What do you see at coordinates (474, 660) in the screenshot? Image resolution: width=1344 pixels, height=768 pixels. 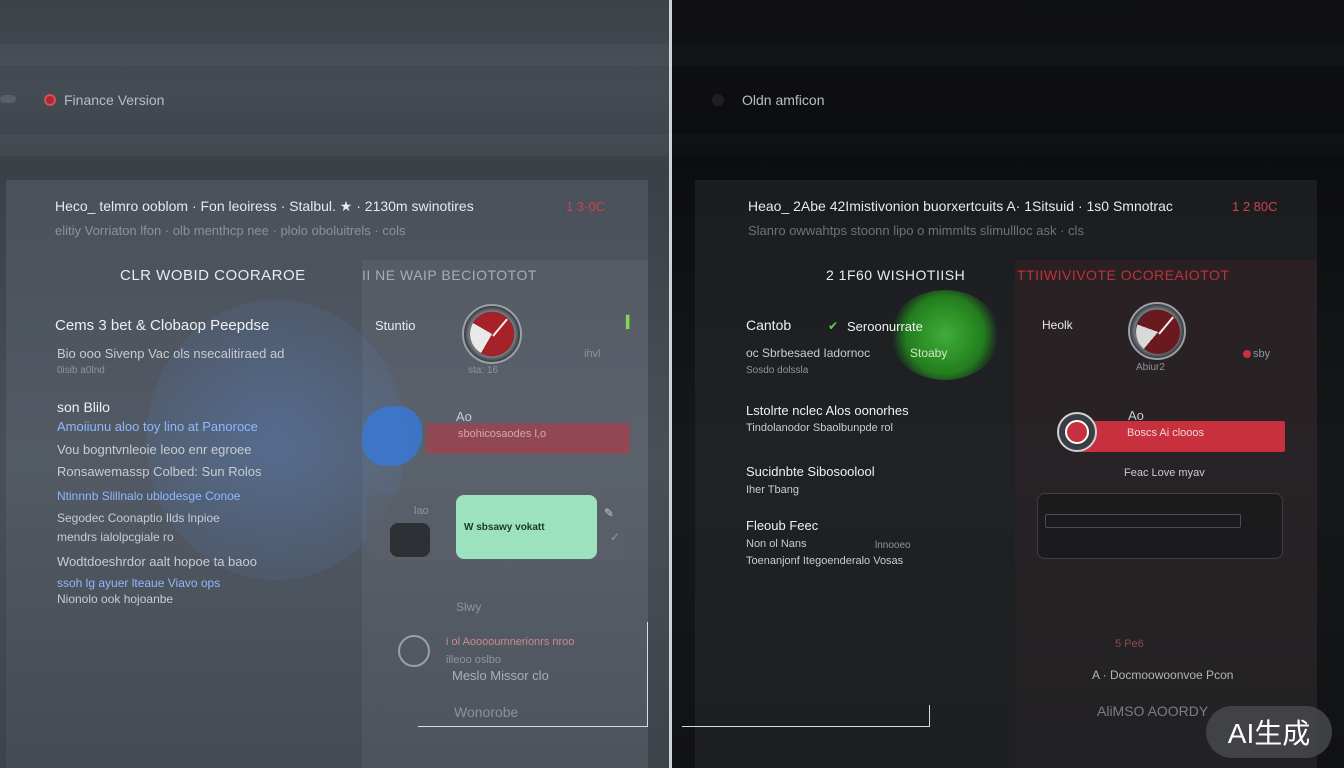 I see `bottom-line: illeoo oslbo` at bounding box center [474, 660].